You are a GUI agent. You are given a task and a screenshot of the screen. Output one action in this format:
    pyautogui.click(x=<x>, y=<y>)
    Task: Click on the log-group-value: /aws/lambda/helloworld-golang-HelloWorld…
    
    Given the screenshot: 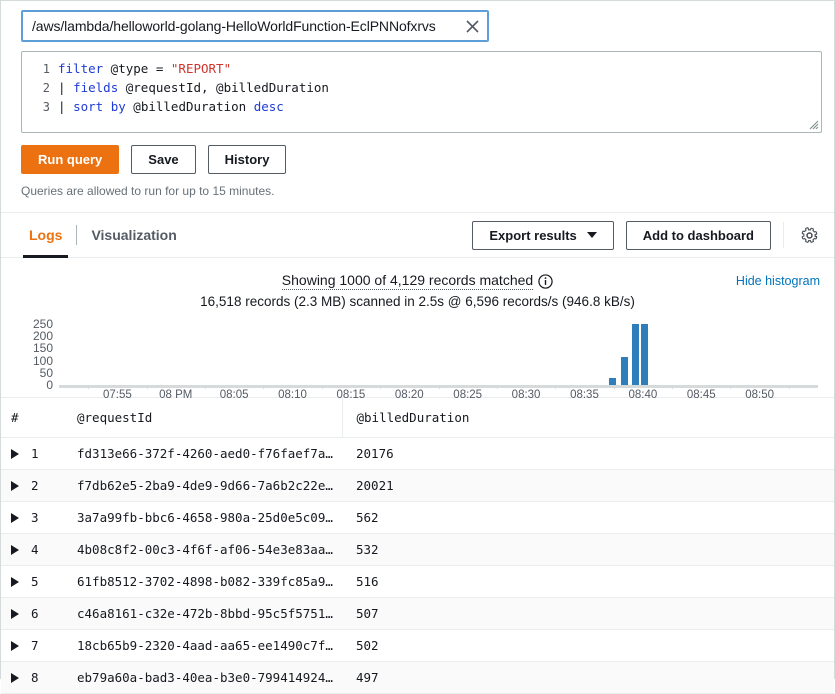 What is the action you would take?
    pyautogui.click(x=234, y=26)
    